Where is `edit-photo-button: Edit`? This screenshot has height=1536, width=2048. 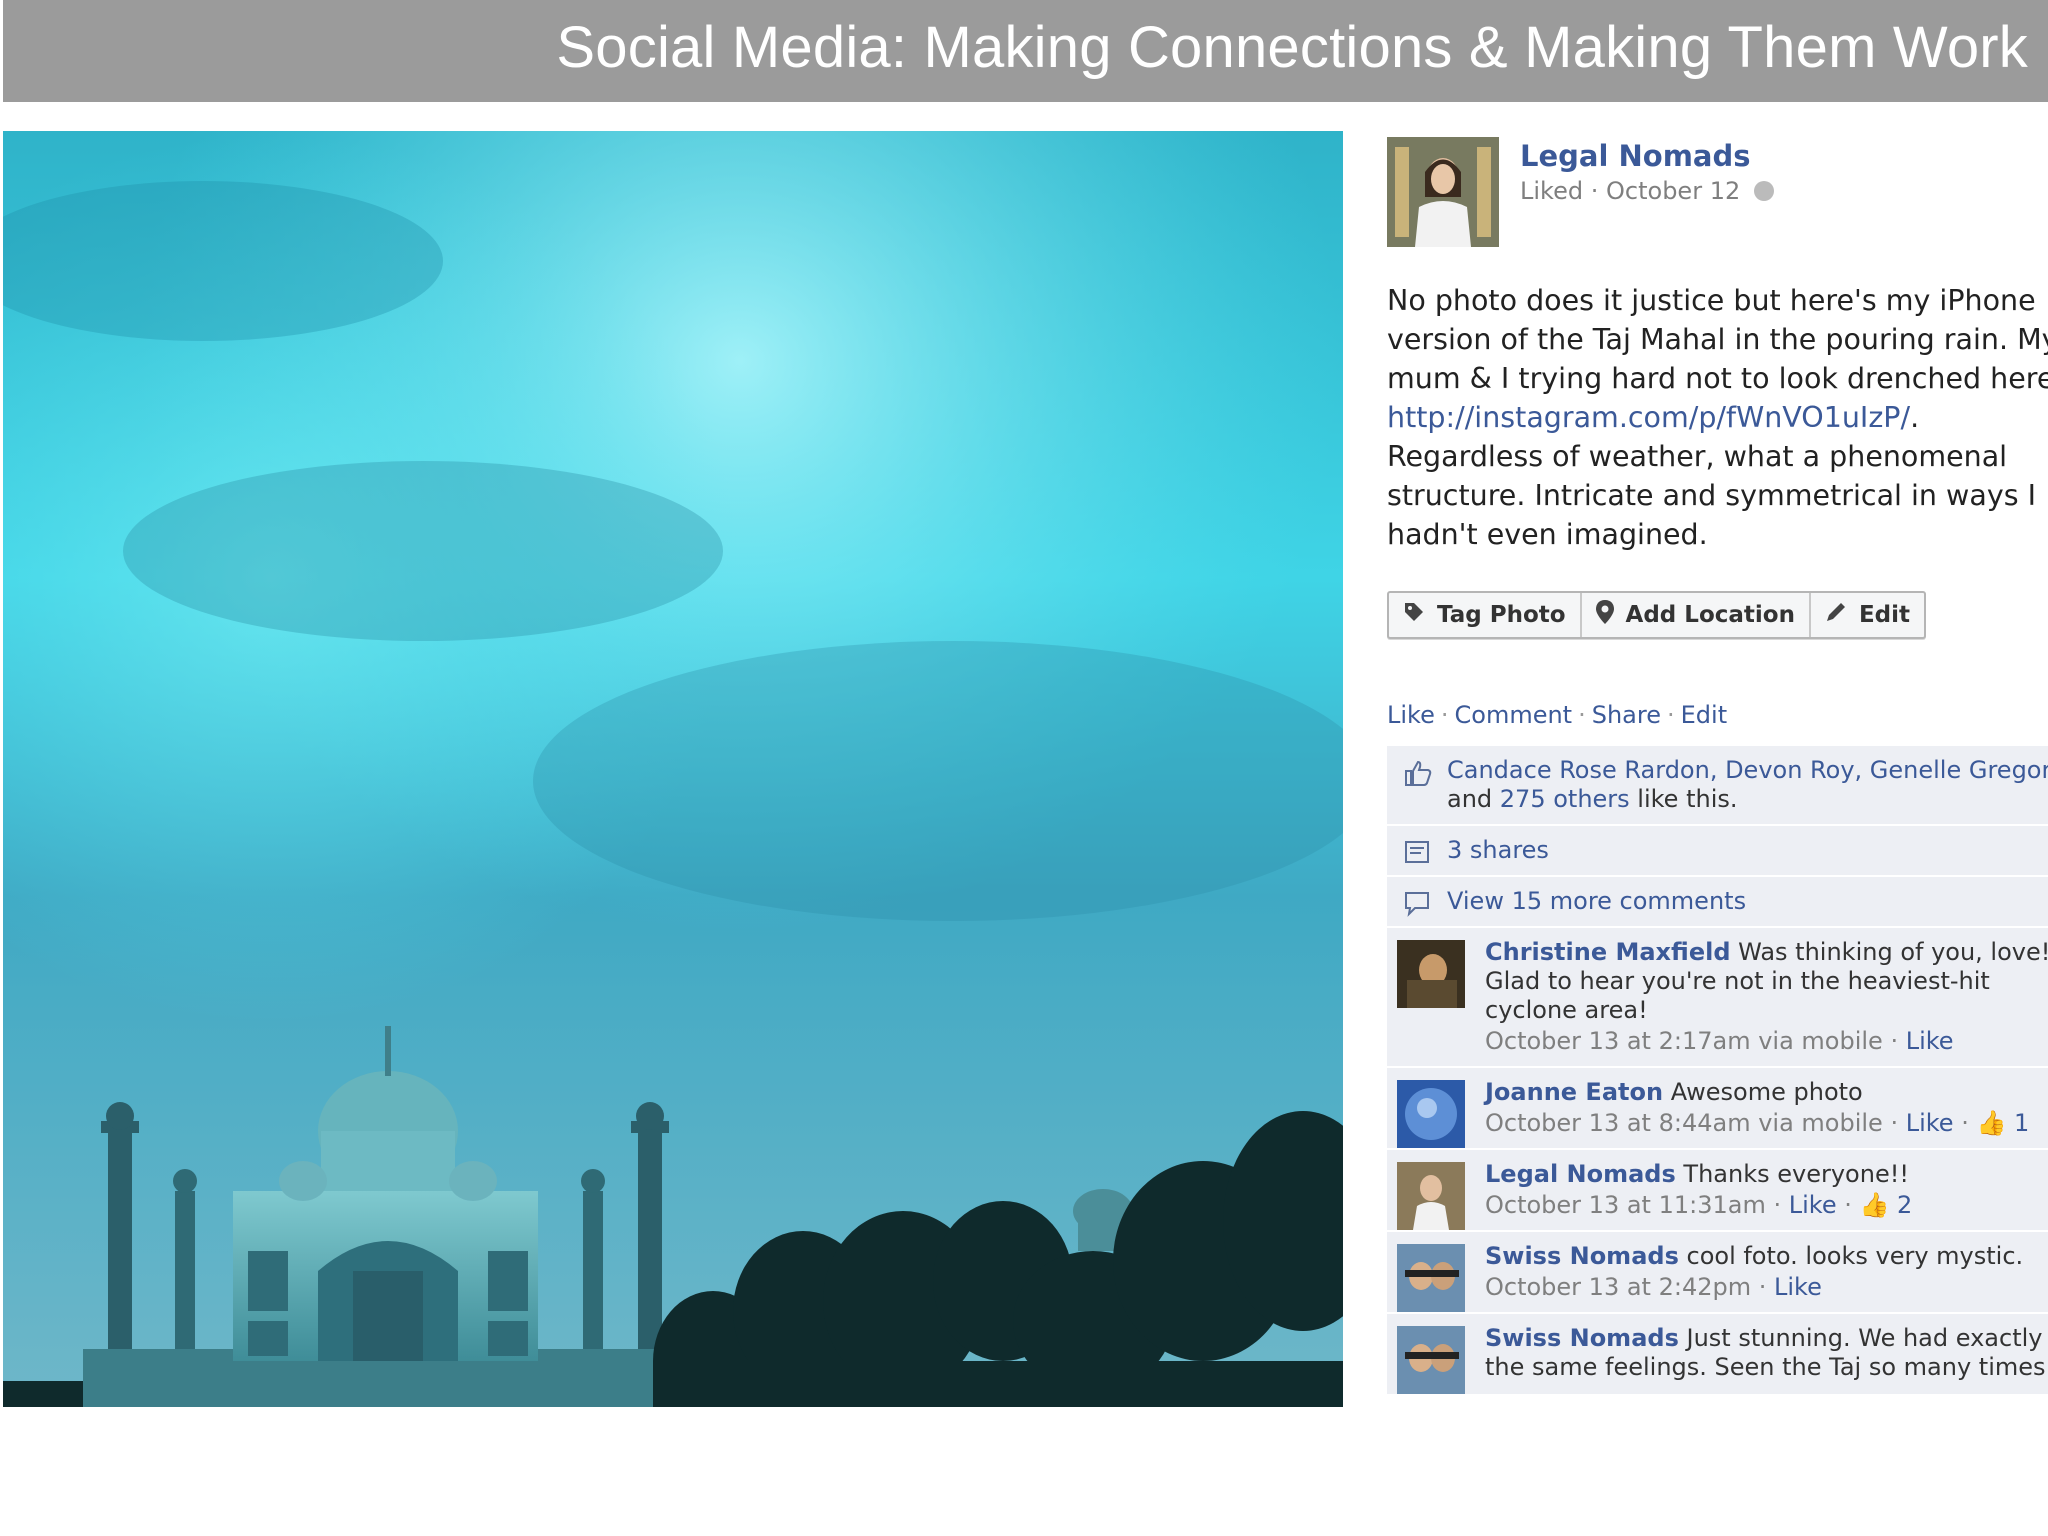 edit-photo-button: Edit is located at coordinates (1867, 615).